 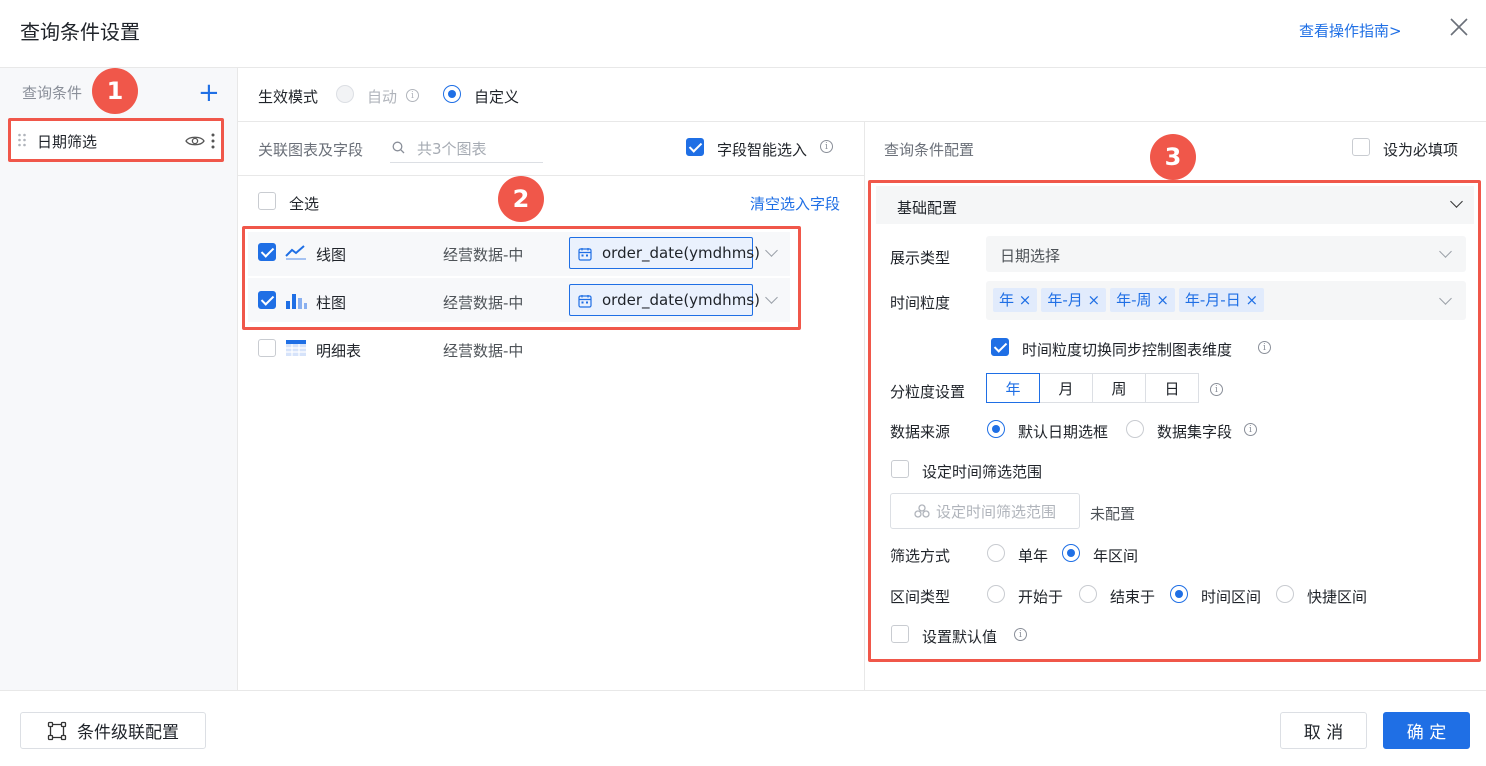 What do you see at coordinates (1015, 300) in the screenshot?
I see `granularity-tag: 年 ×` at bounding box center [1015, 300].